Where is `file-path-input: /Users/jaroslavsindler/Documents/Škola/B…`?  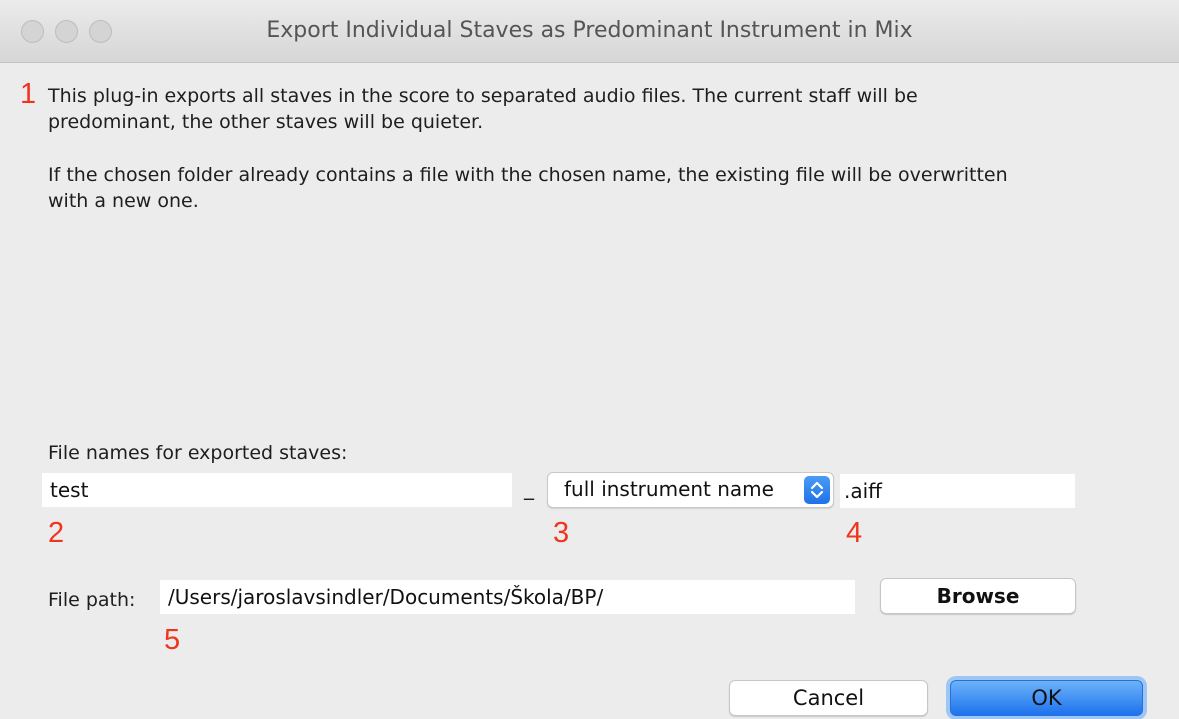 file-path-input: /Users/jaroslavsindler/Documents/Škola/B… is located at coordinates (507, 597).